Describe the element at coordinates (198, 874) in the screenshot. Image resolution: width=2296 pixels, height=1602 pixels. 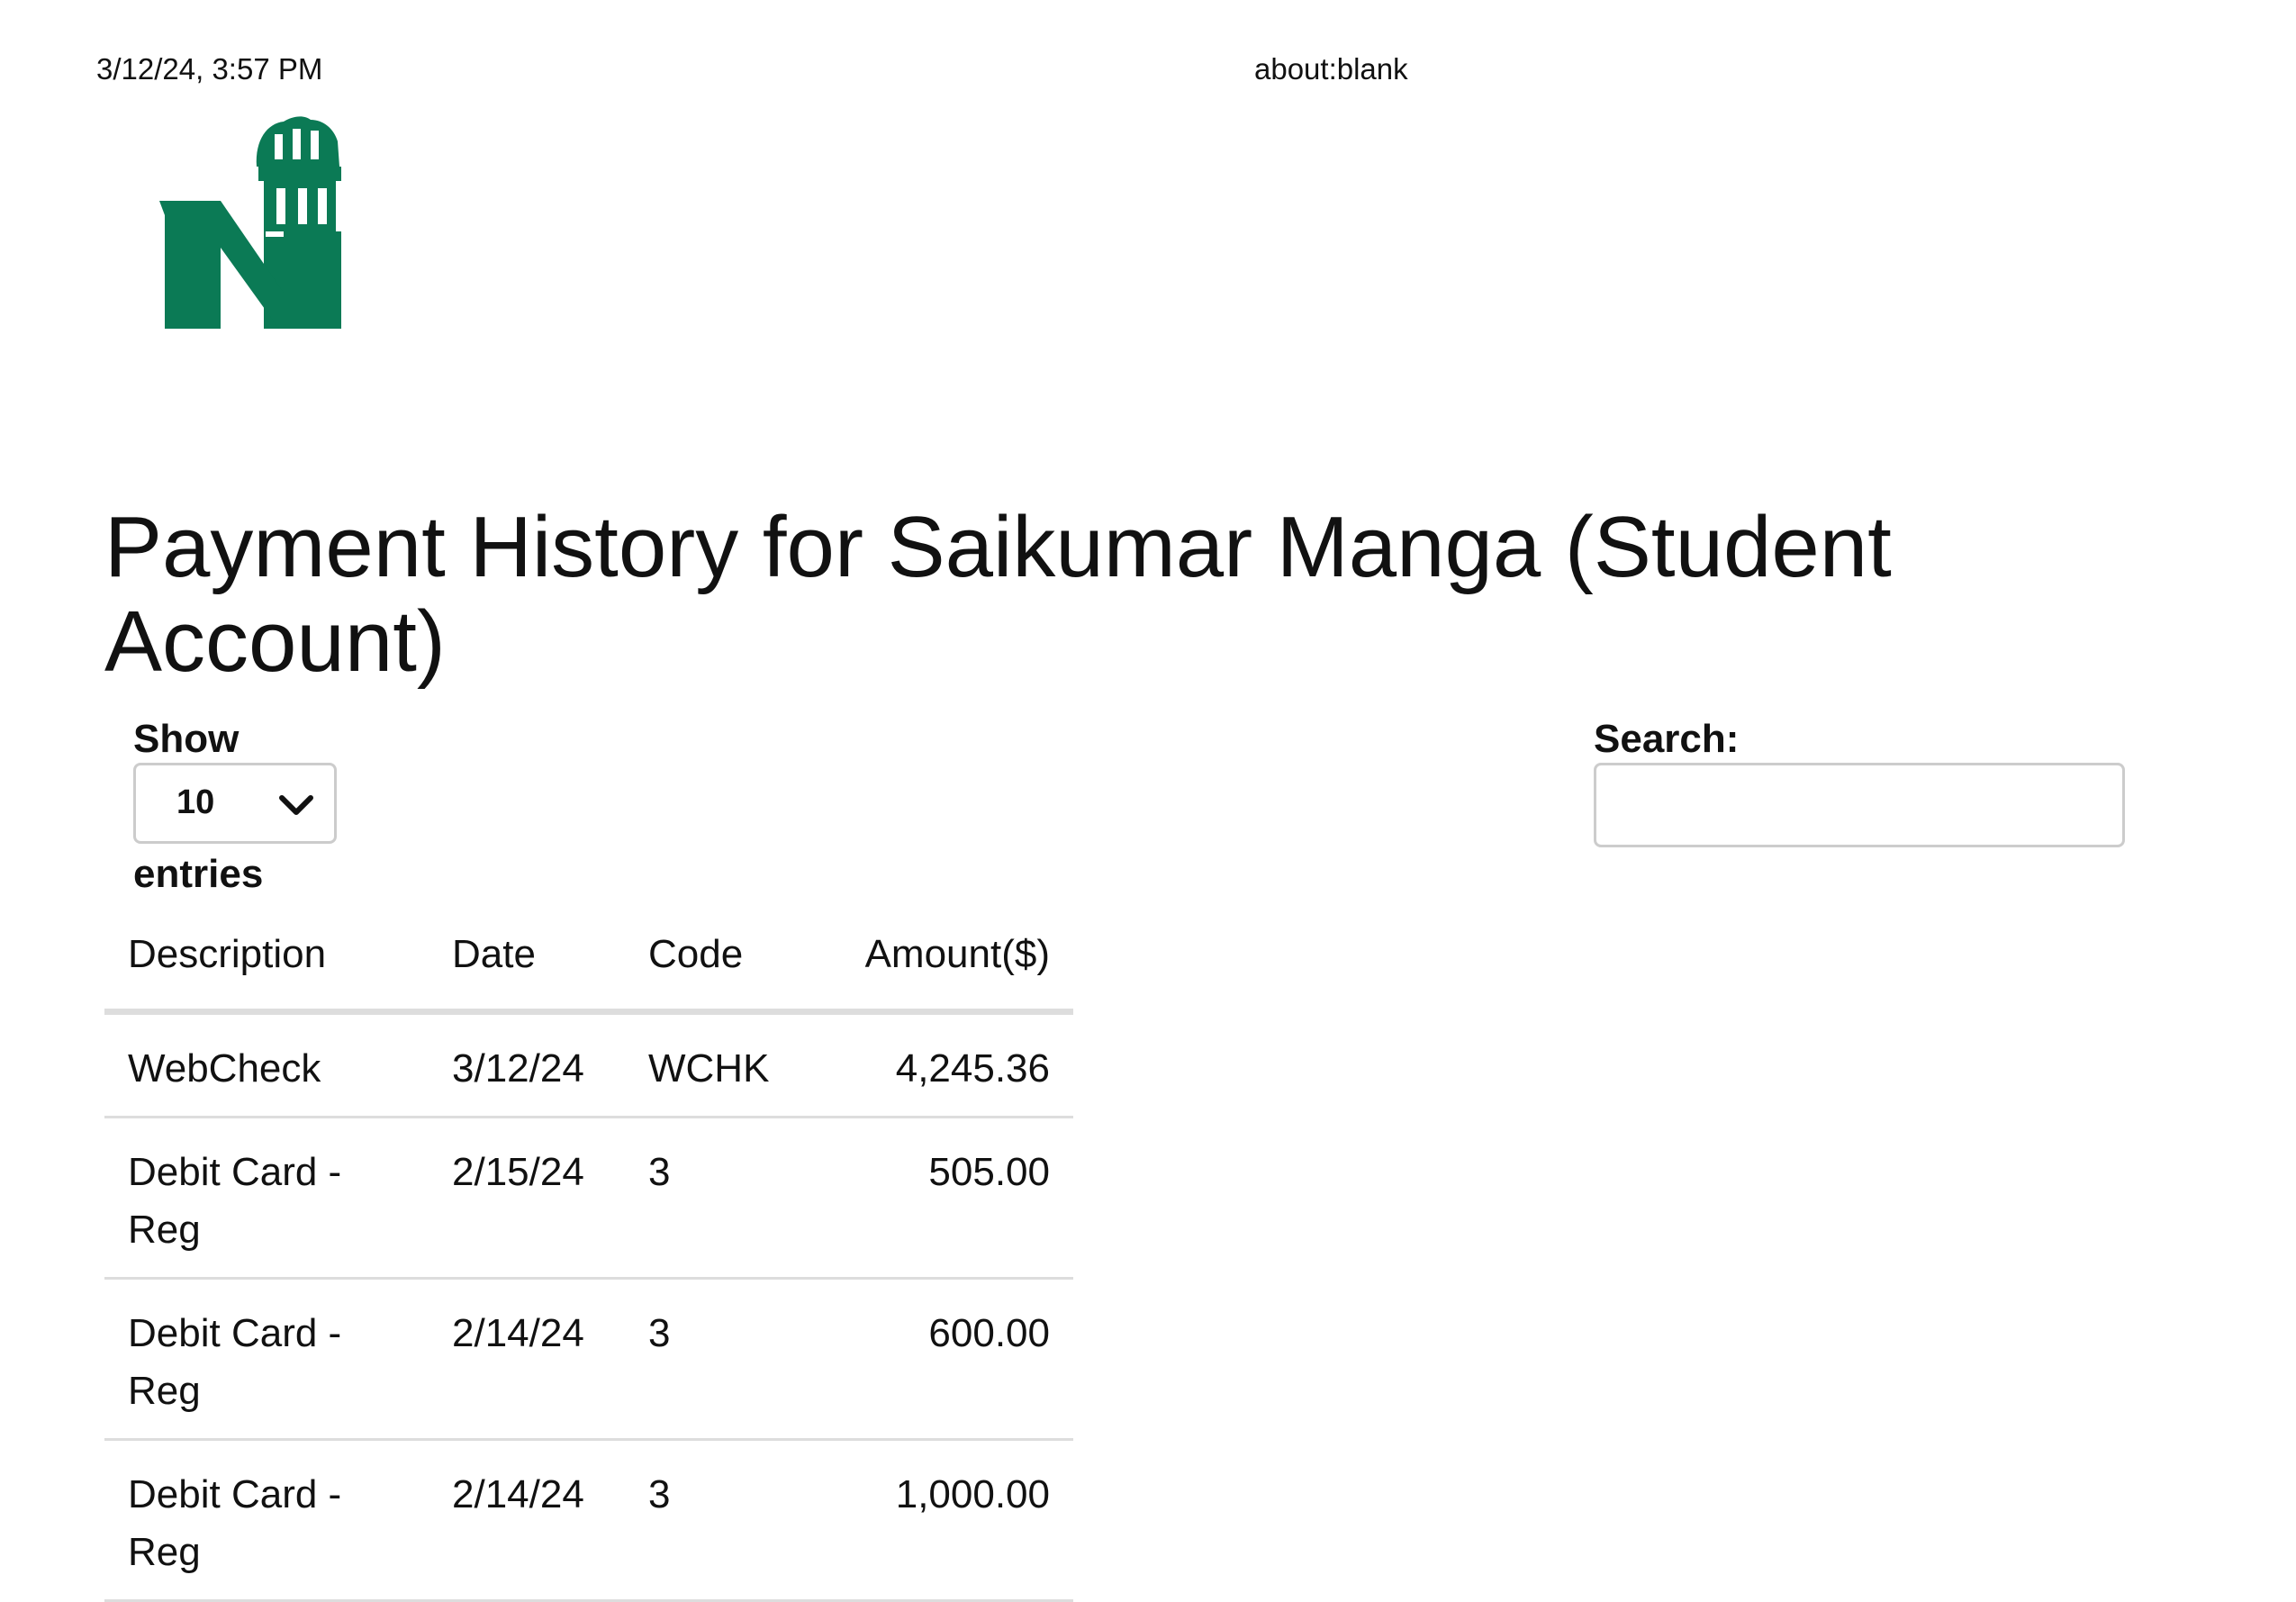
I see `length-label-entries: entries` at that location.